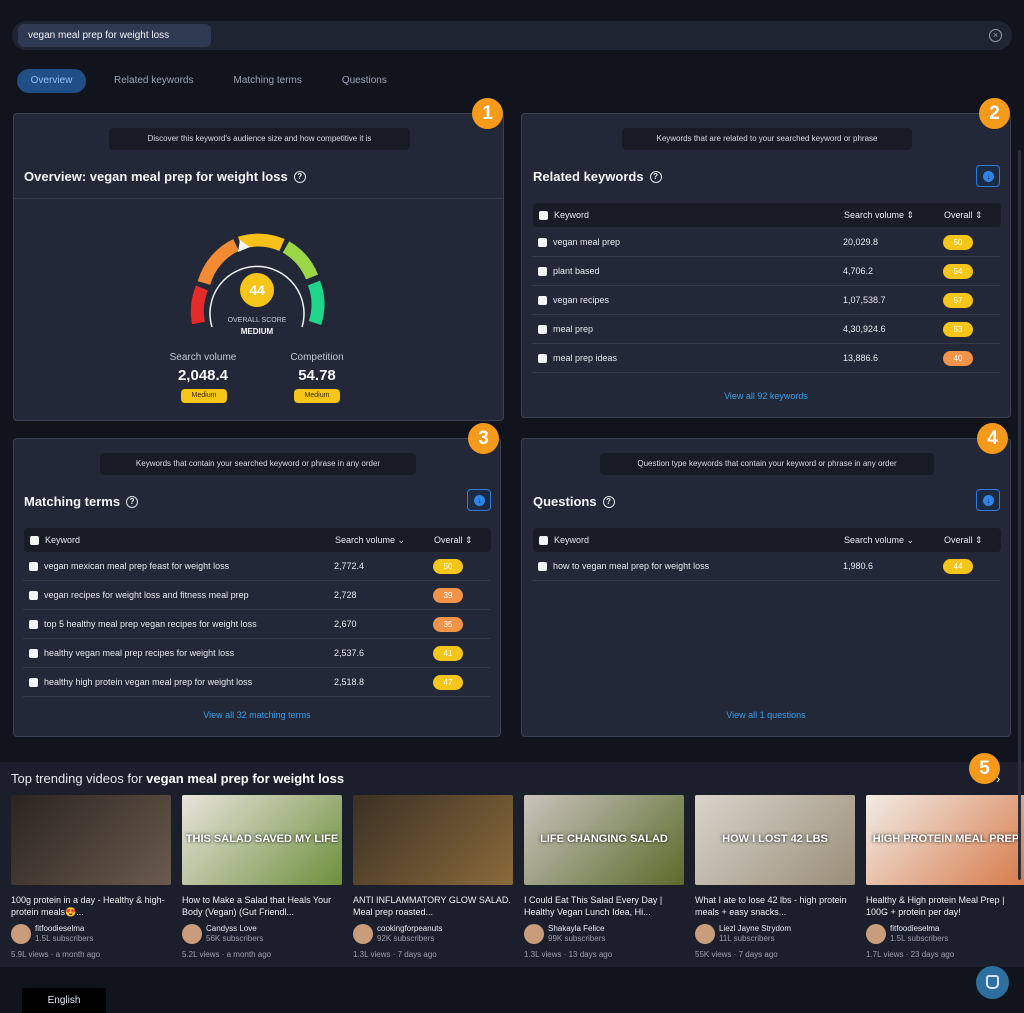 This screenshot has width=1024, height=1013. What do you see at coordinates (945, 840) in the screenshot?
I see `video-thumbnail: HIGH PROTEIN MEAL PREP` at bounding box center [945, 840].